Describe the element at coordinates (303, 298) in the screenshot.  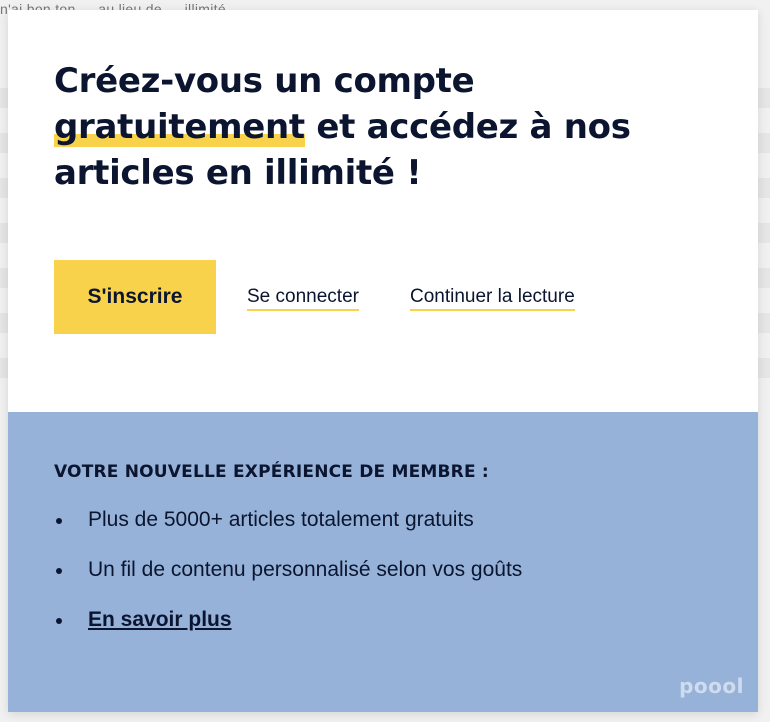
I see `login-link: Se connecter` at that location.